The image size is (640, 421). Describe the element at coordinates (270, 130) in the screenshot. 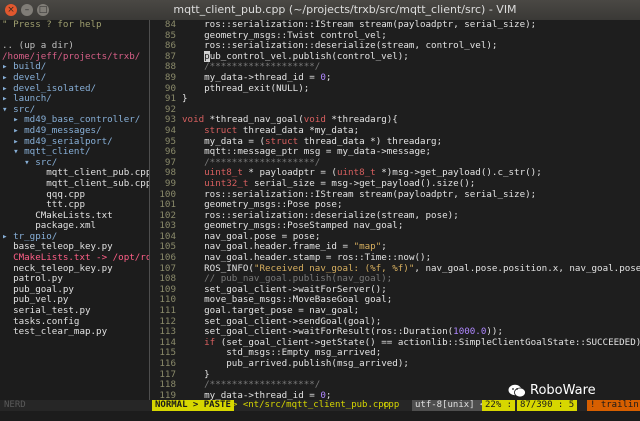

I see `code-text: struct thread_data *my_data;` at that location.